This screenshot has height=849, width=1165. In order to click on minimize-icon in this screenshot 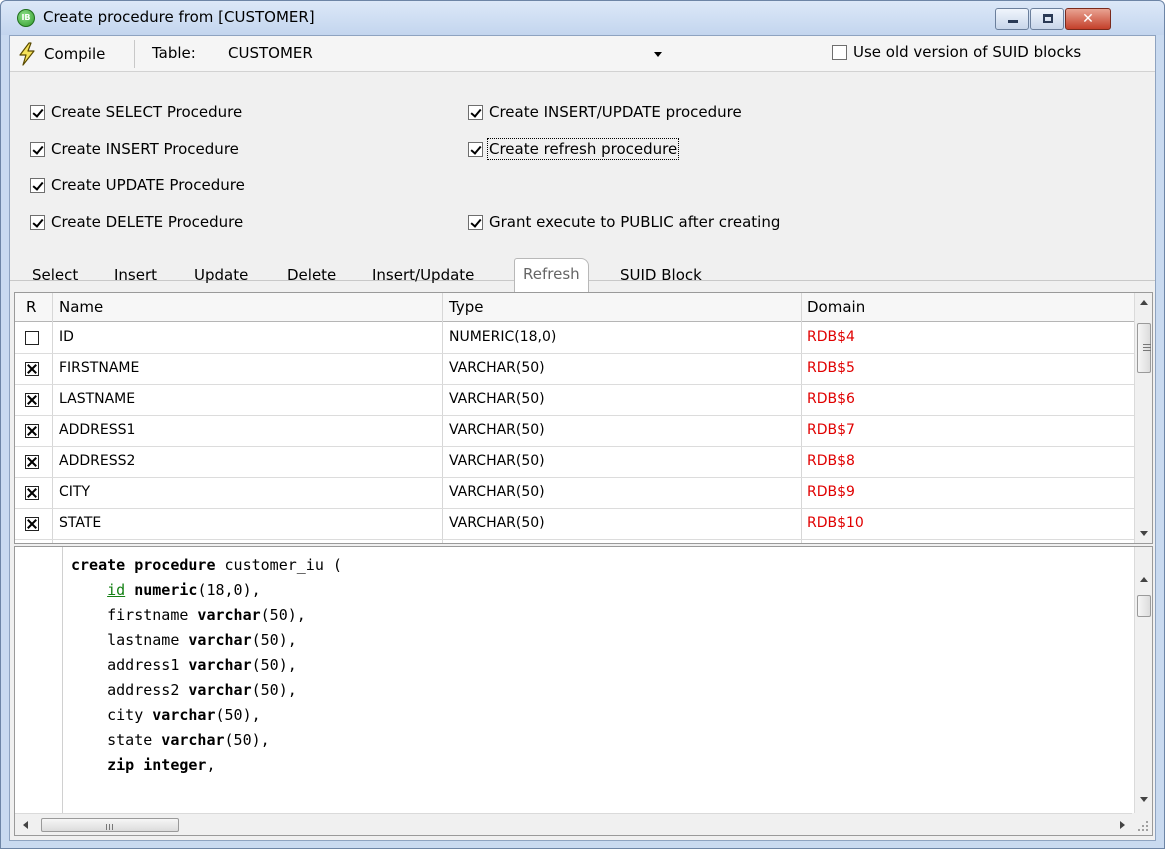, I will do `click(1013, 21)`.